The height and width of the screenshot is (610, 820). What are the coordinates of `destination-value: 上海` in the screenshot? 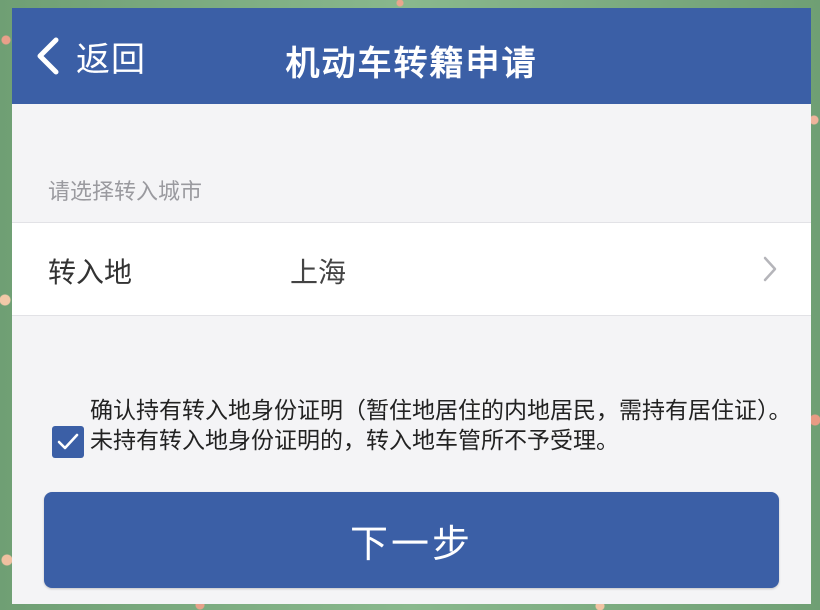 It's located at (318, 272).